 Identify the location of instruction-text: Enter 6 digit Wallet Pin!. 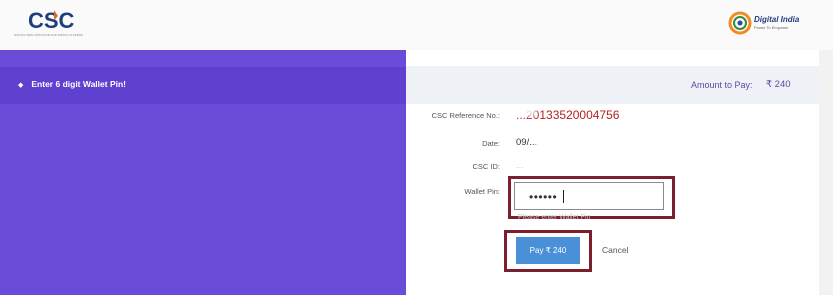
(78, 84).